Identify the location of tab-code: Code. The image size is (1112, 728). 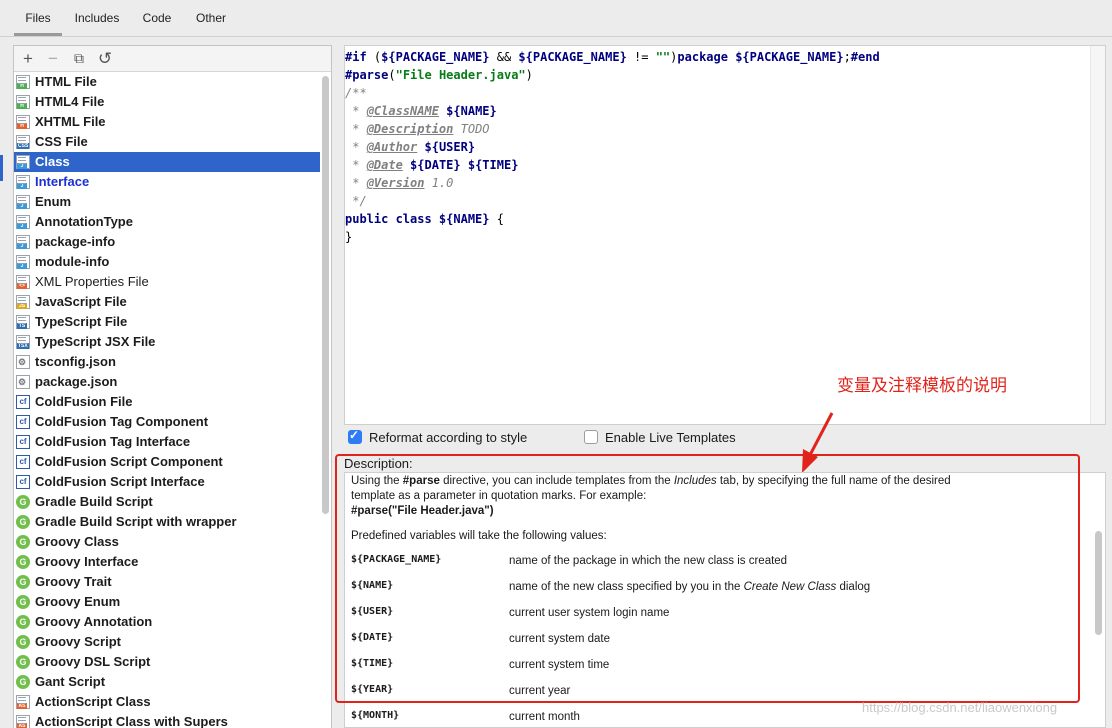
(157, 18).